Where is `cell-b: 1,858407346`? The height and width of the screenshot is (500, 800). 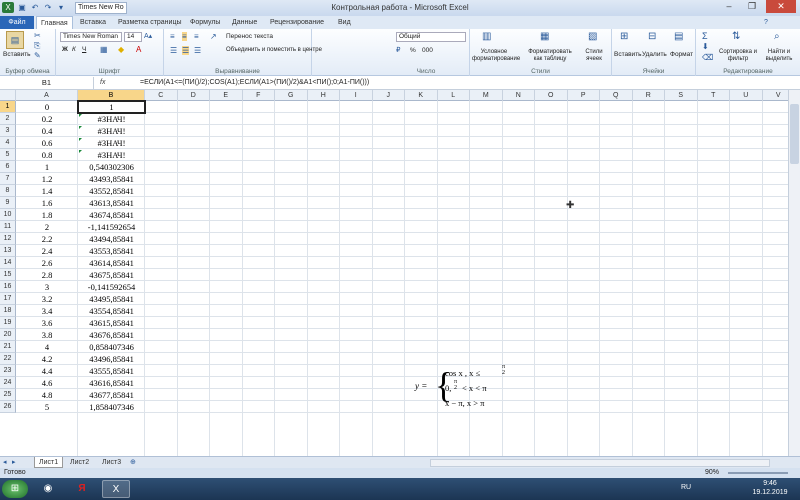
cell-b: 1,858407346 is located at coordinates (111, 407).